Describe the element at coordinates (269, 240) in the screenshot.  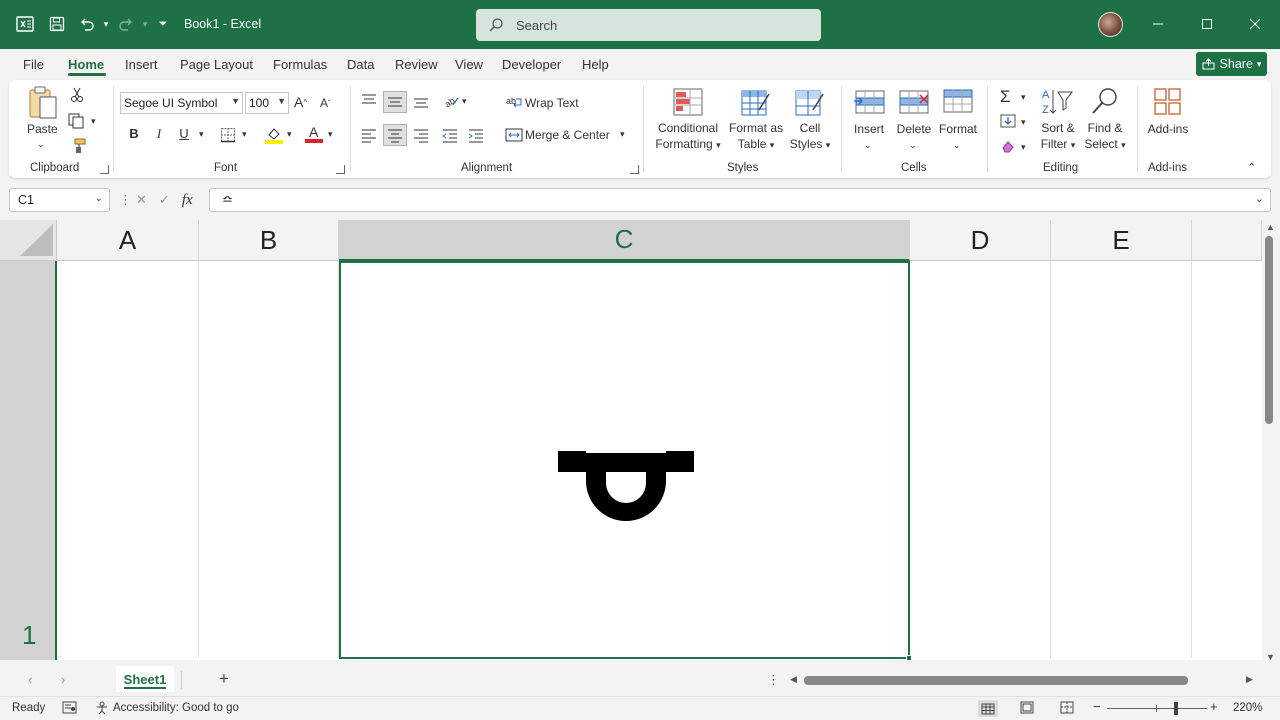
I see `column-header-b: B` at that location.